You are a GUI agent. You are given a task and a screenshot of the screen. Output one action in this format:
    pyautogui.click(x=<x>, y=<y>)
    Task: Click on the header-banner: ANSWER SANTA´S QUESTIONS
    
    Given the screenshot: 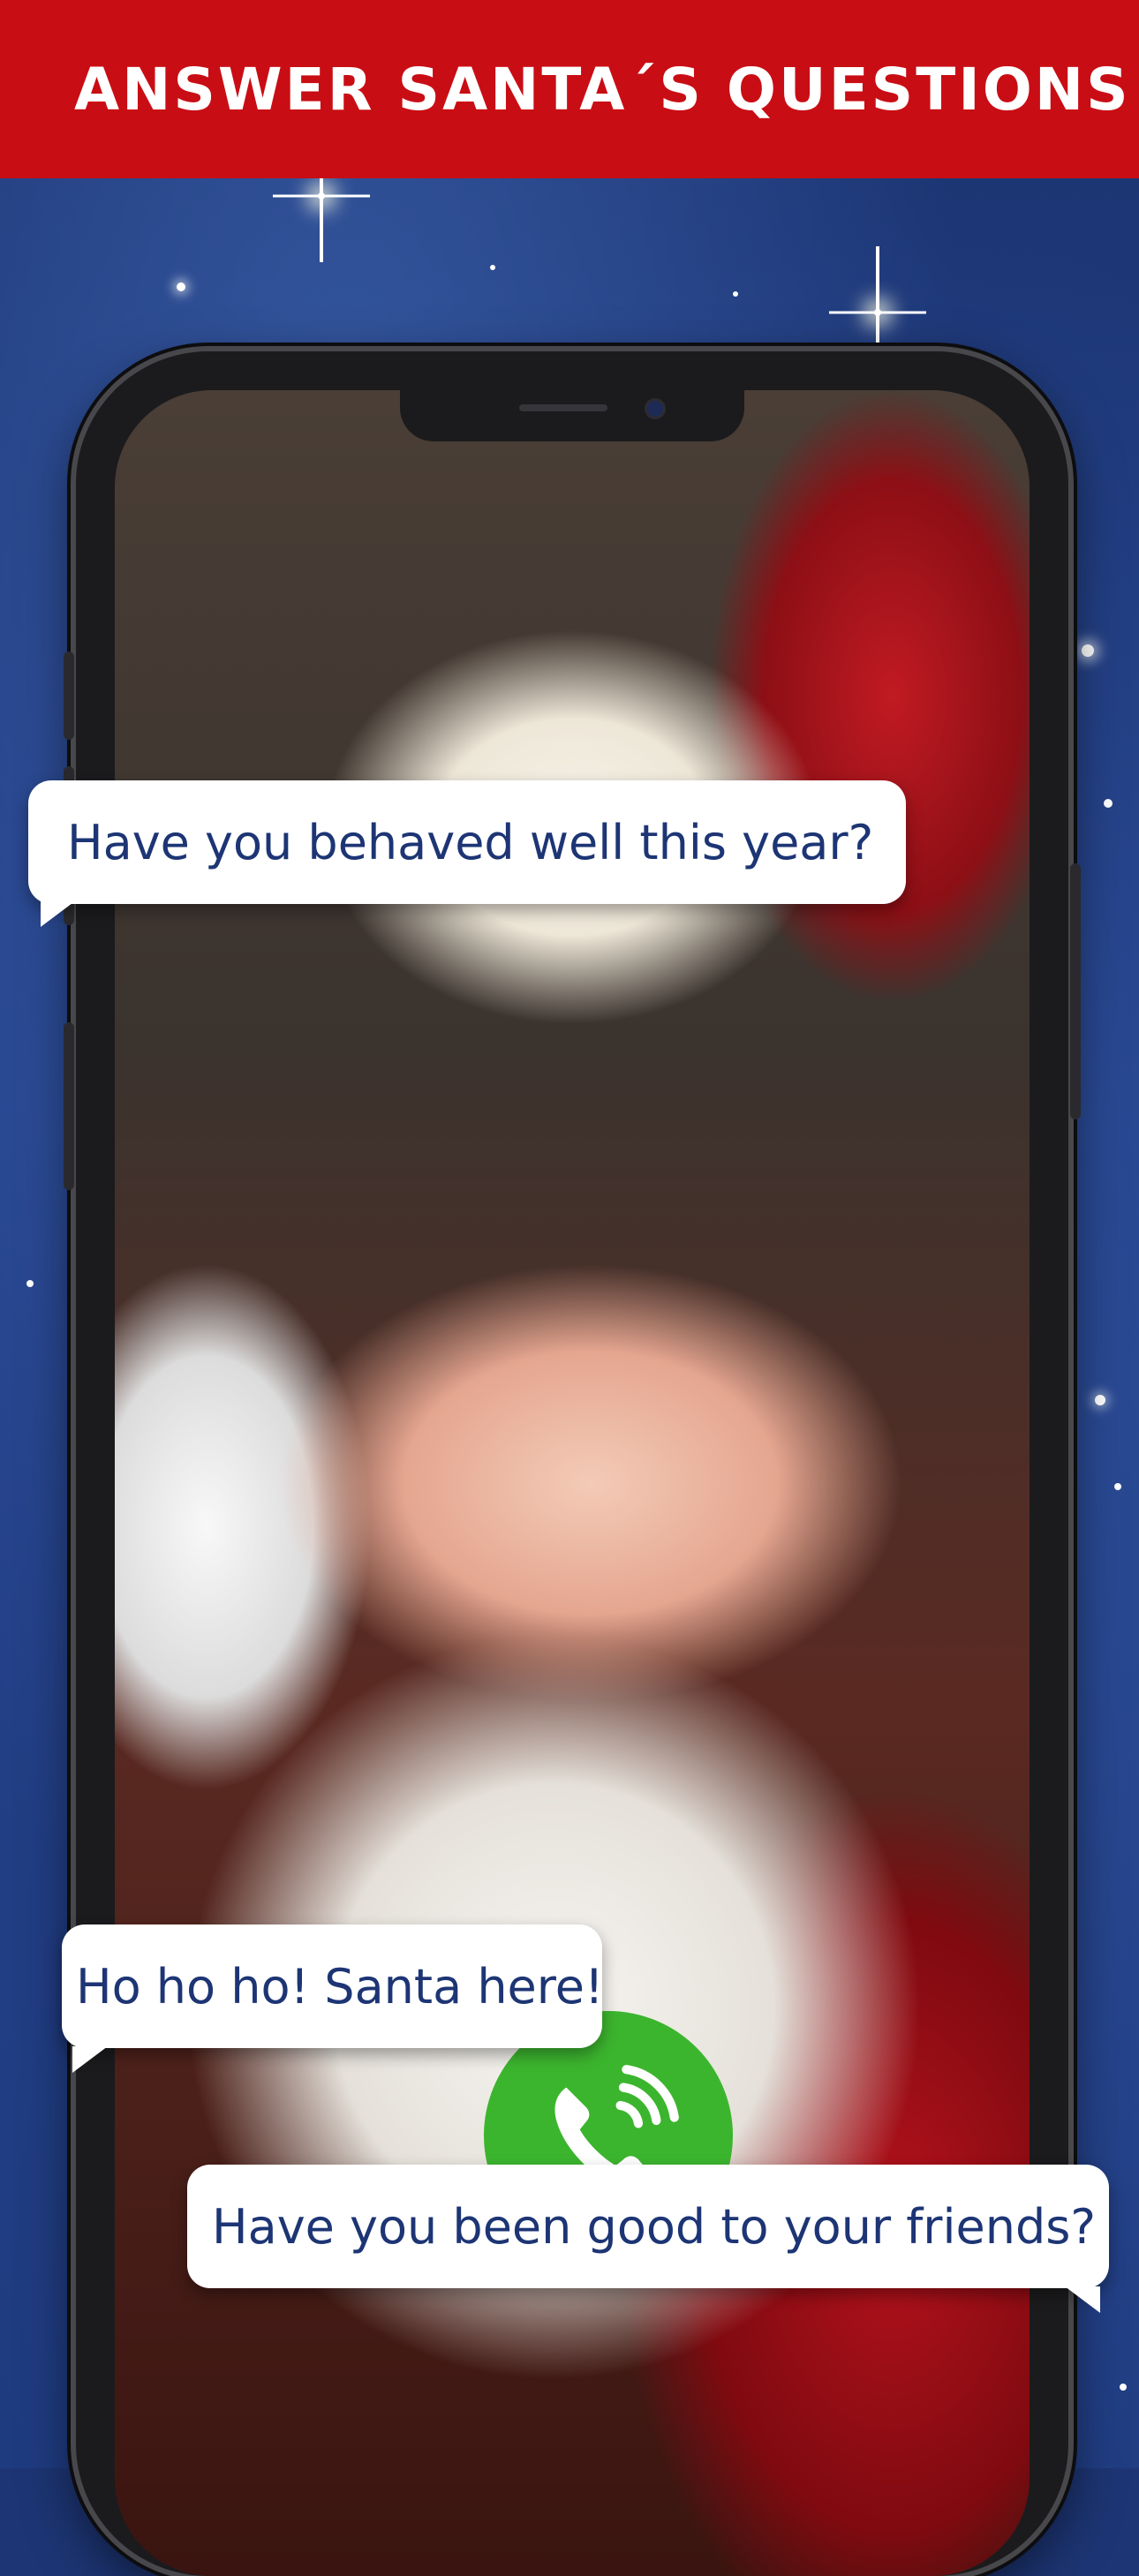 What is the action you would take?
    pyautogui.click(x=569, y=89)
    